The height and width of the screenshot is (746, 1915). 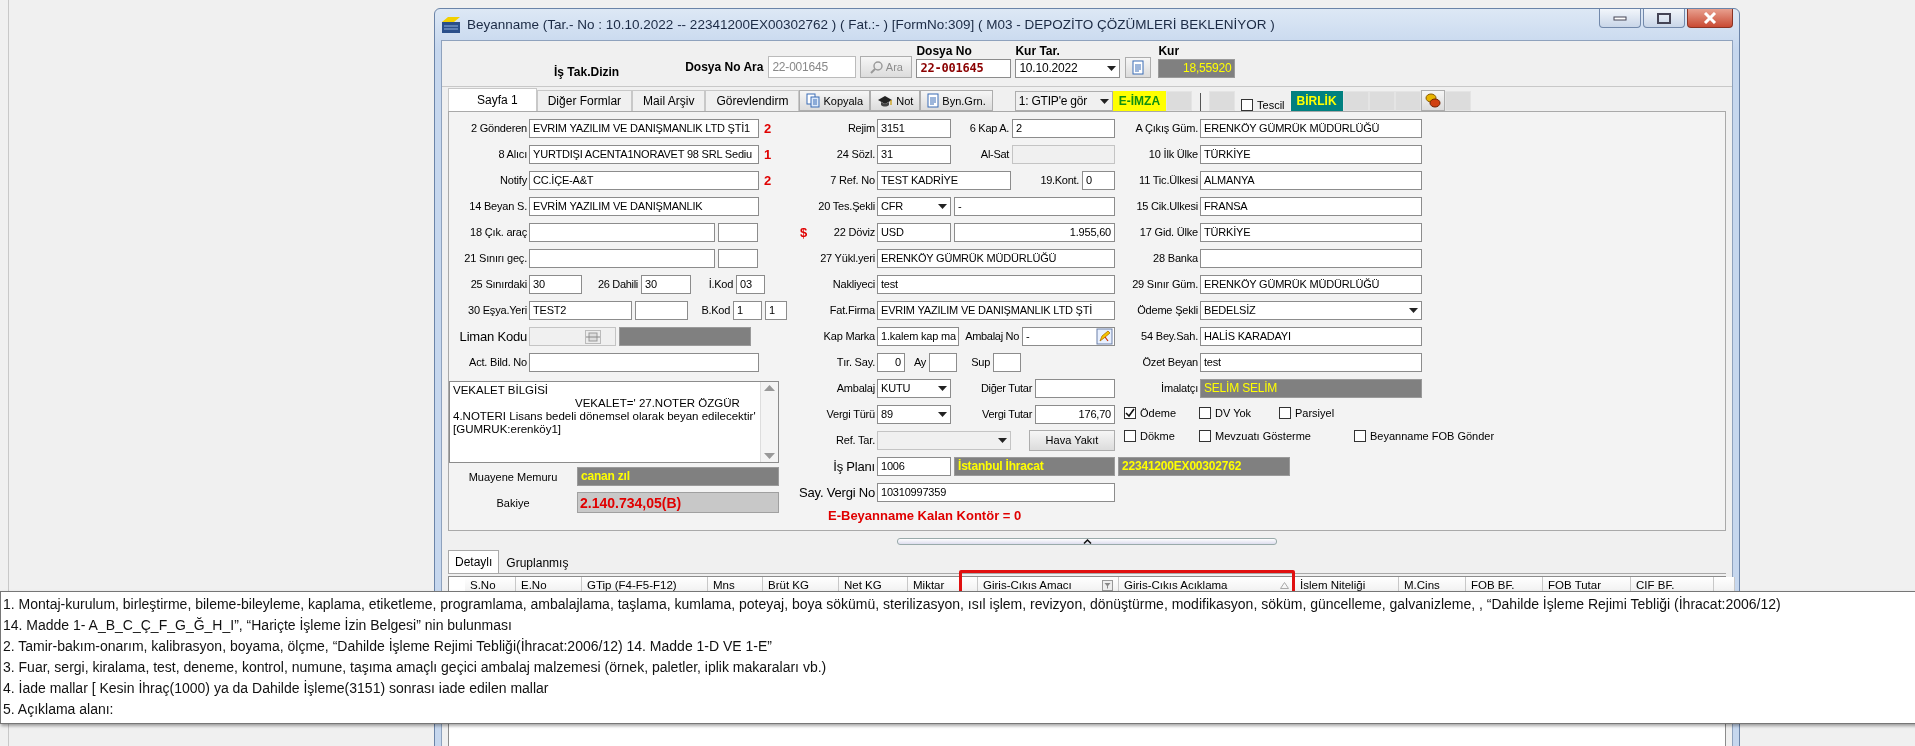 I want to click on number-field: 0, so click(x=891, y=362).